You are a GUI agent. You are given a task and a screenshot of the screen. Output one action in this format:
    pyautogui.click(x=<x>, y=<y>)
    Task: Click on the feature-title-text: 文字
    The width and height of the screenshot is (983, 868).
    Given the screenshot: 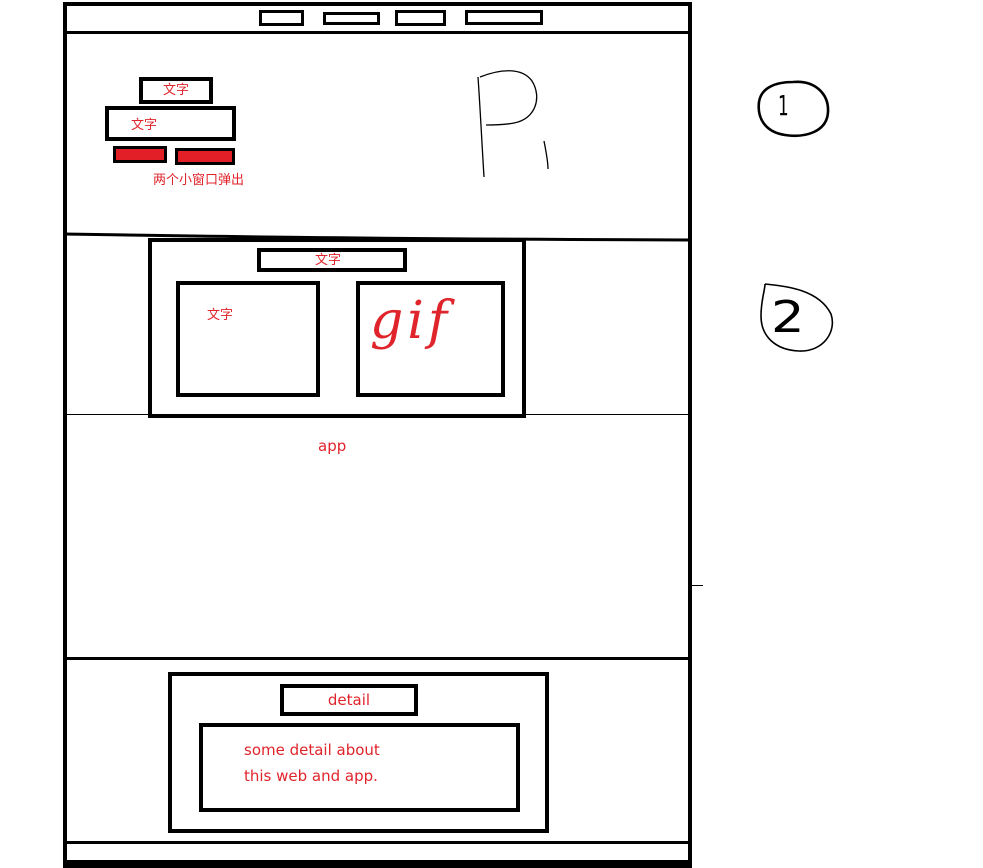 What is the action you would take?
    pyautogui.click(x=327, y=260)
    